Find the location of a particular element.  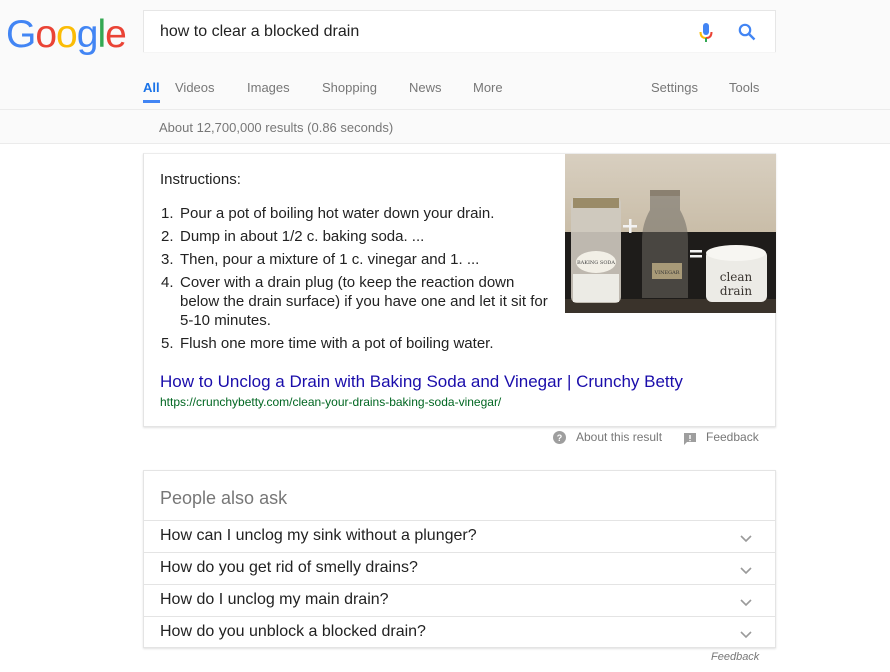

help-circle-icon: ? is located at coordinates (559, 440).